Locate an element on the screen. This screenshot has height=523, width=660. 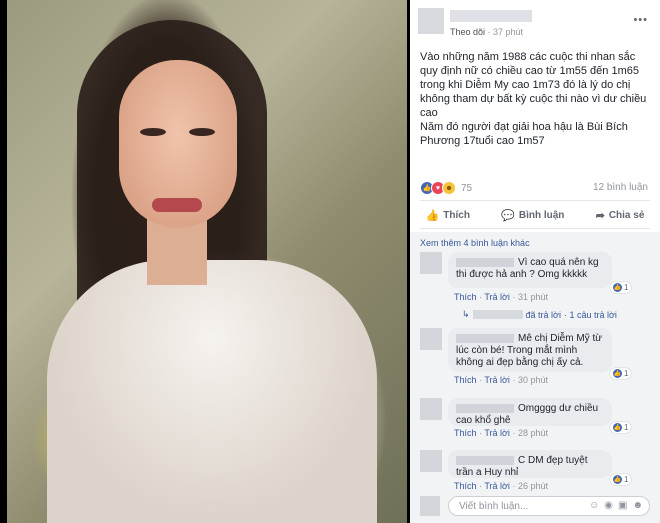
gif-icon: ▣ is located at coordinates (622, 505).